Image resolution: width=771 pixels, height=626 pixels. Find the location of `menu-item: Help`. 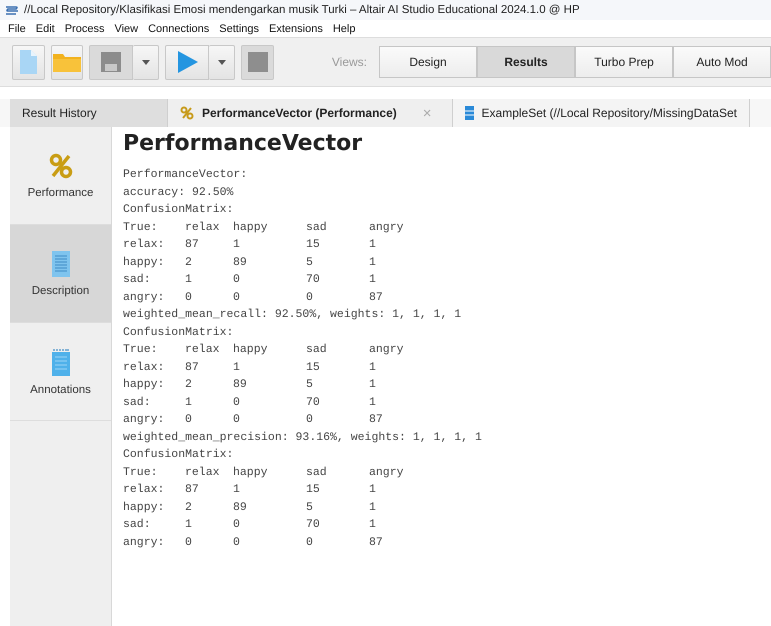

menu-item: Help is located at coordinates (344, 28).